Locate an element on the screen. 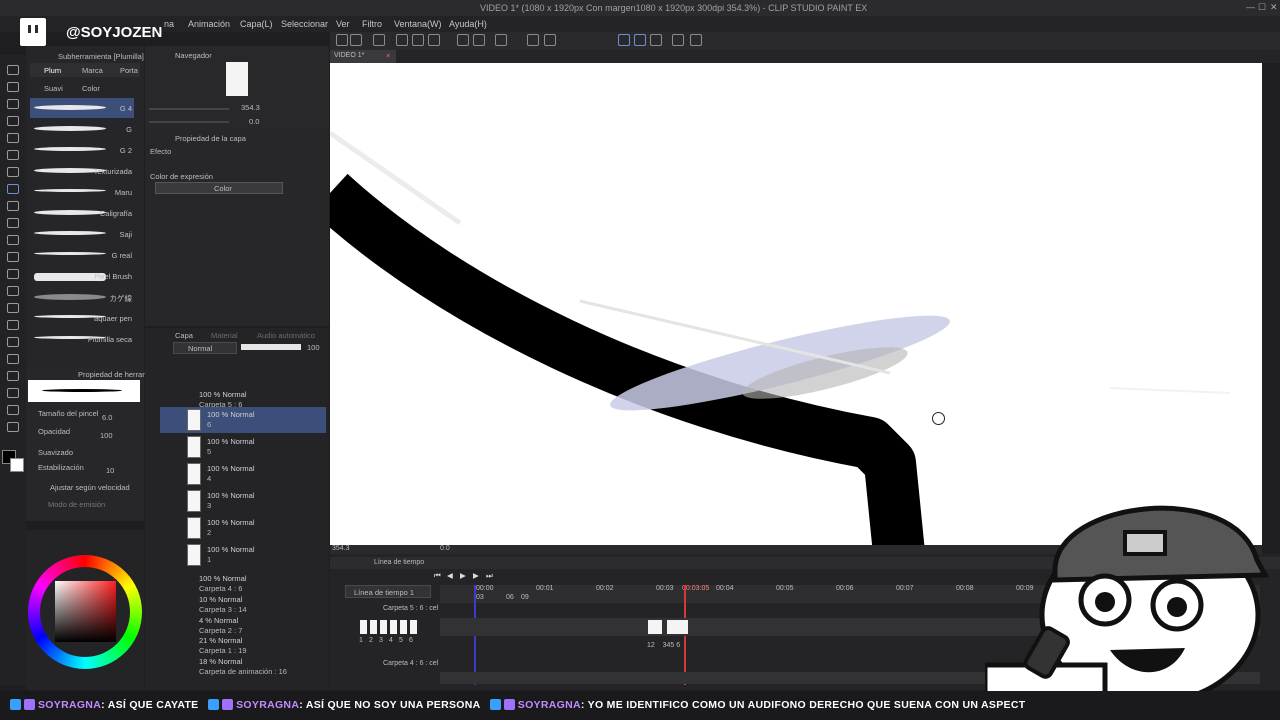 The width and height of the screenshot is (1280, 720). eyedropper-tool-icon is located at coordinates (13, 172).